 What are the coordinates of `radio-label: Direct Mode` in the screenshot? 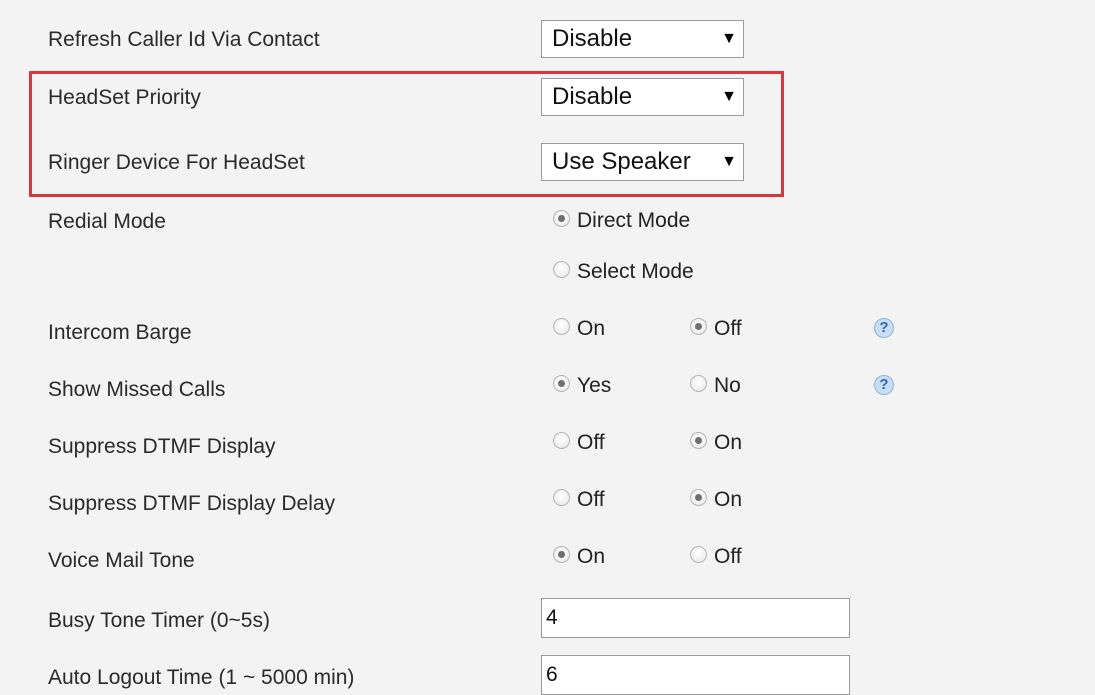 It's located at (634, 220).